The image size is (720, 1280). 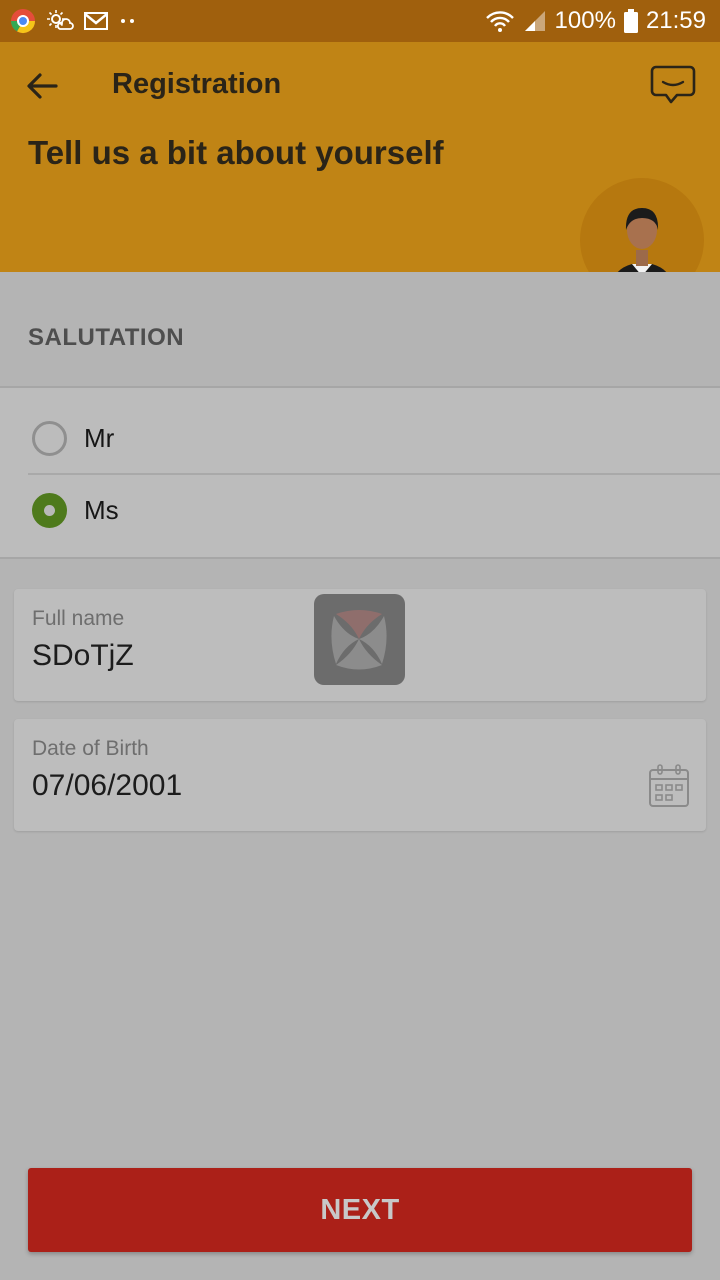 What do you see at coordinates (99, 437) in the screenshot?
I see `radio-label-mr: Mr` at bounding box center [99, 437].